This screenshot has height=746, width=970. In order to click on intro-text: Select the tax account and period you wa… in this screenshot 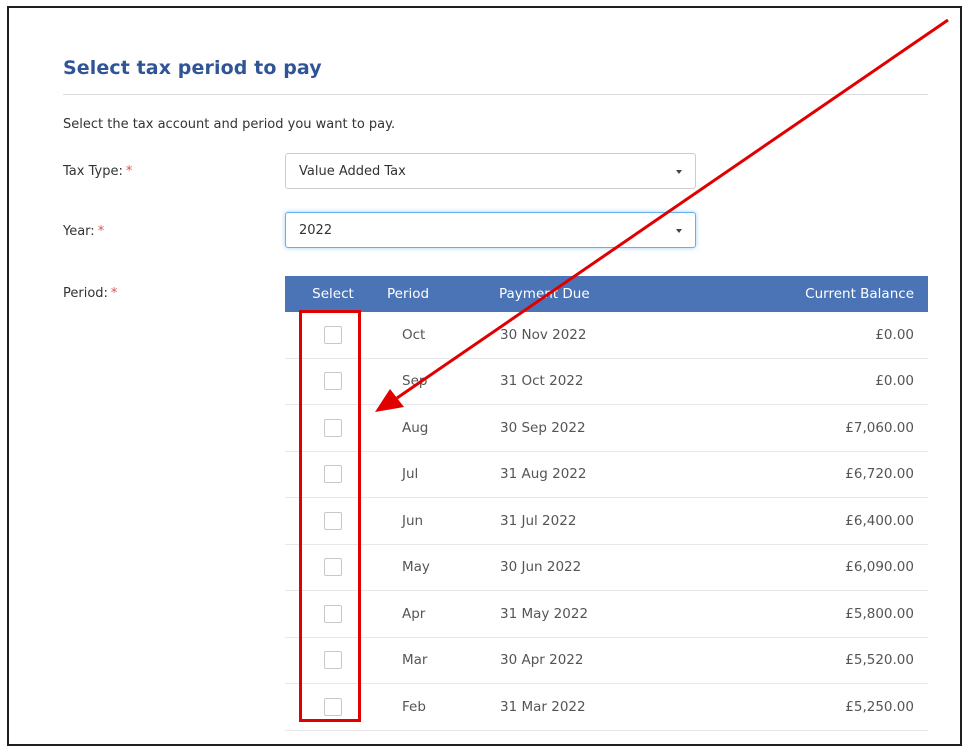, I will do `click(229, 124)`.